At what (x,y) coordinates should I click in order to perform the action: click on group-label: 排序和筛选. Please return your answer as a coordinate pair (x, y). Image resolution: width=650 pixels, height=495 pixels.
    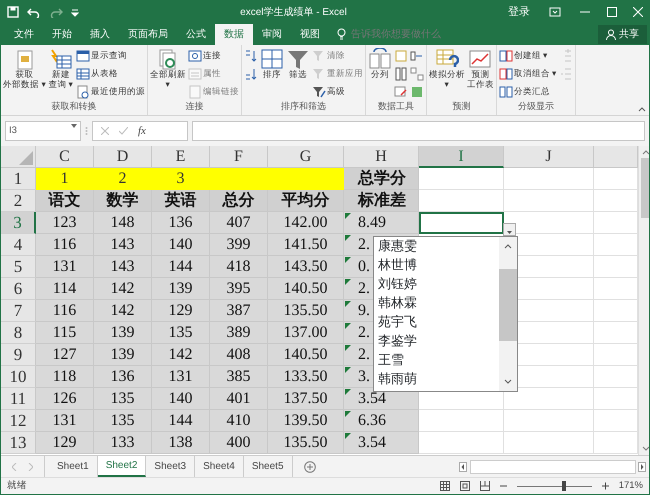
    Looking at the image, I should click on (303, 106).